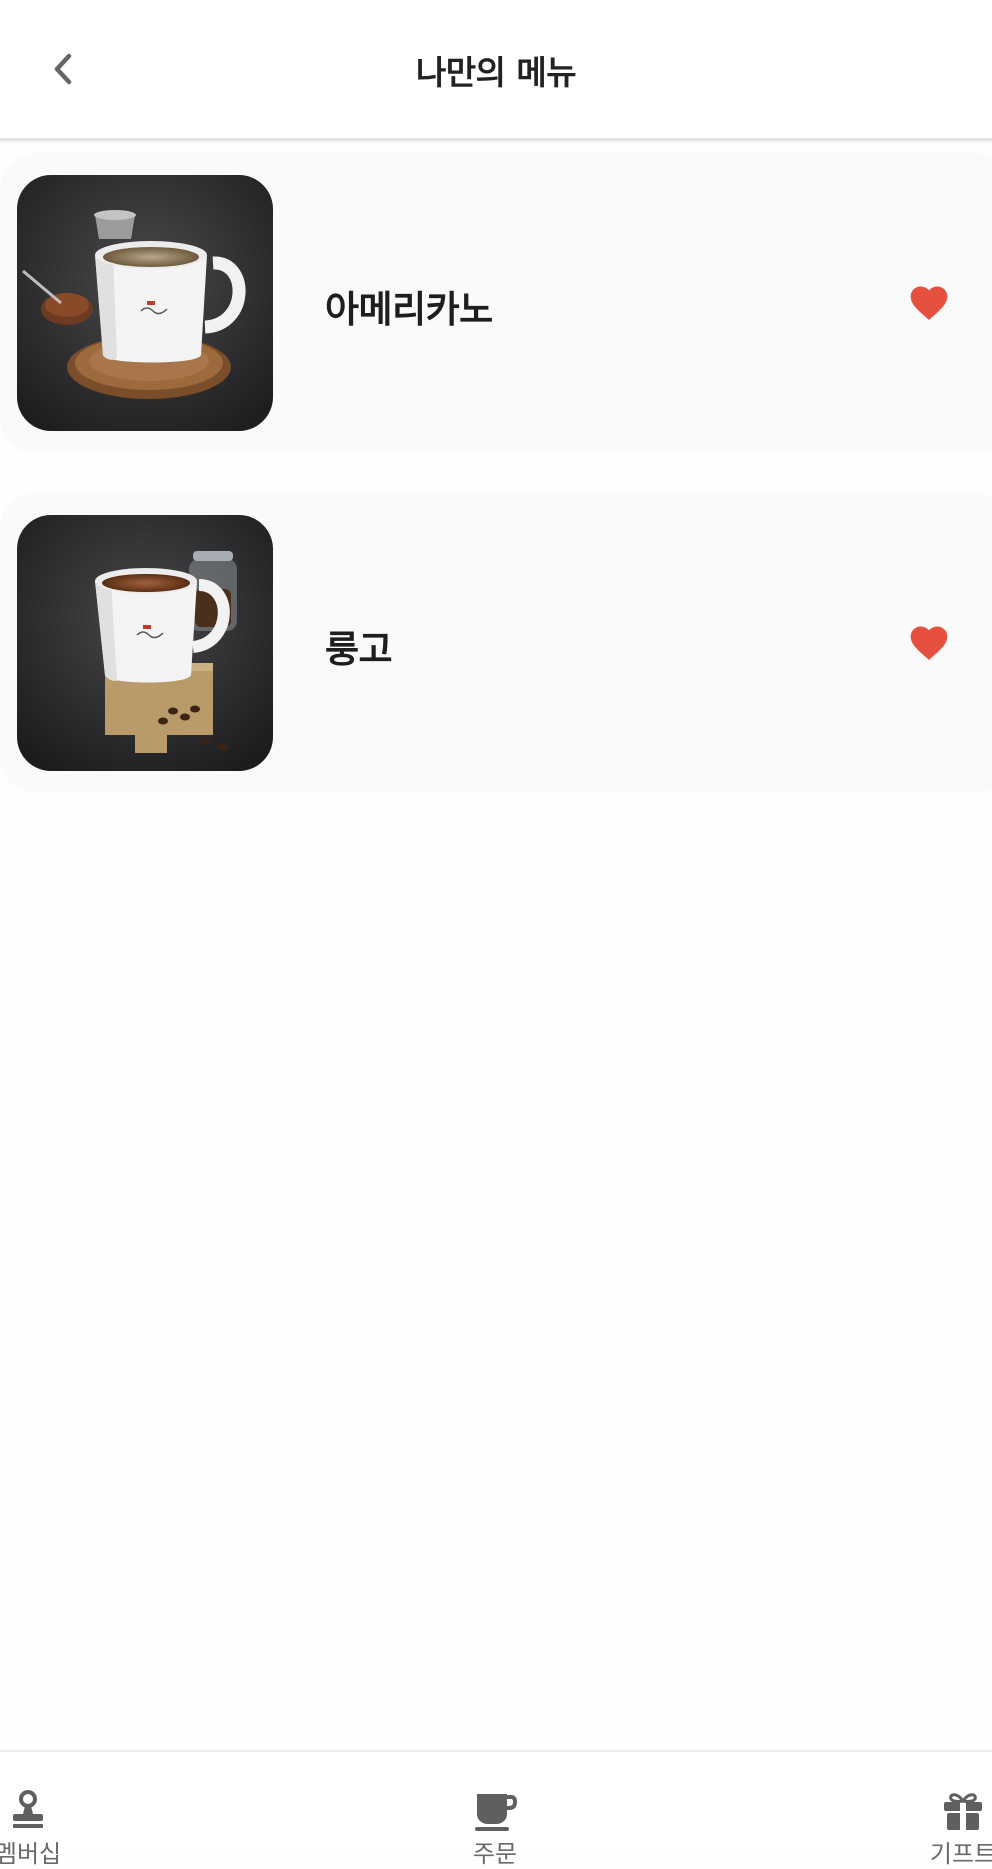  What do you see at coordinates (359, 649) in the screenshot?
I see `menu-name: 룽고` at bounding box center [359, 649].